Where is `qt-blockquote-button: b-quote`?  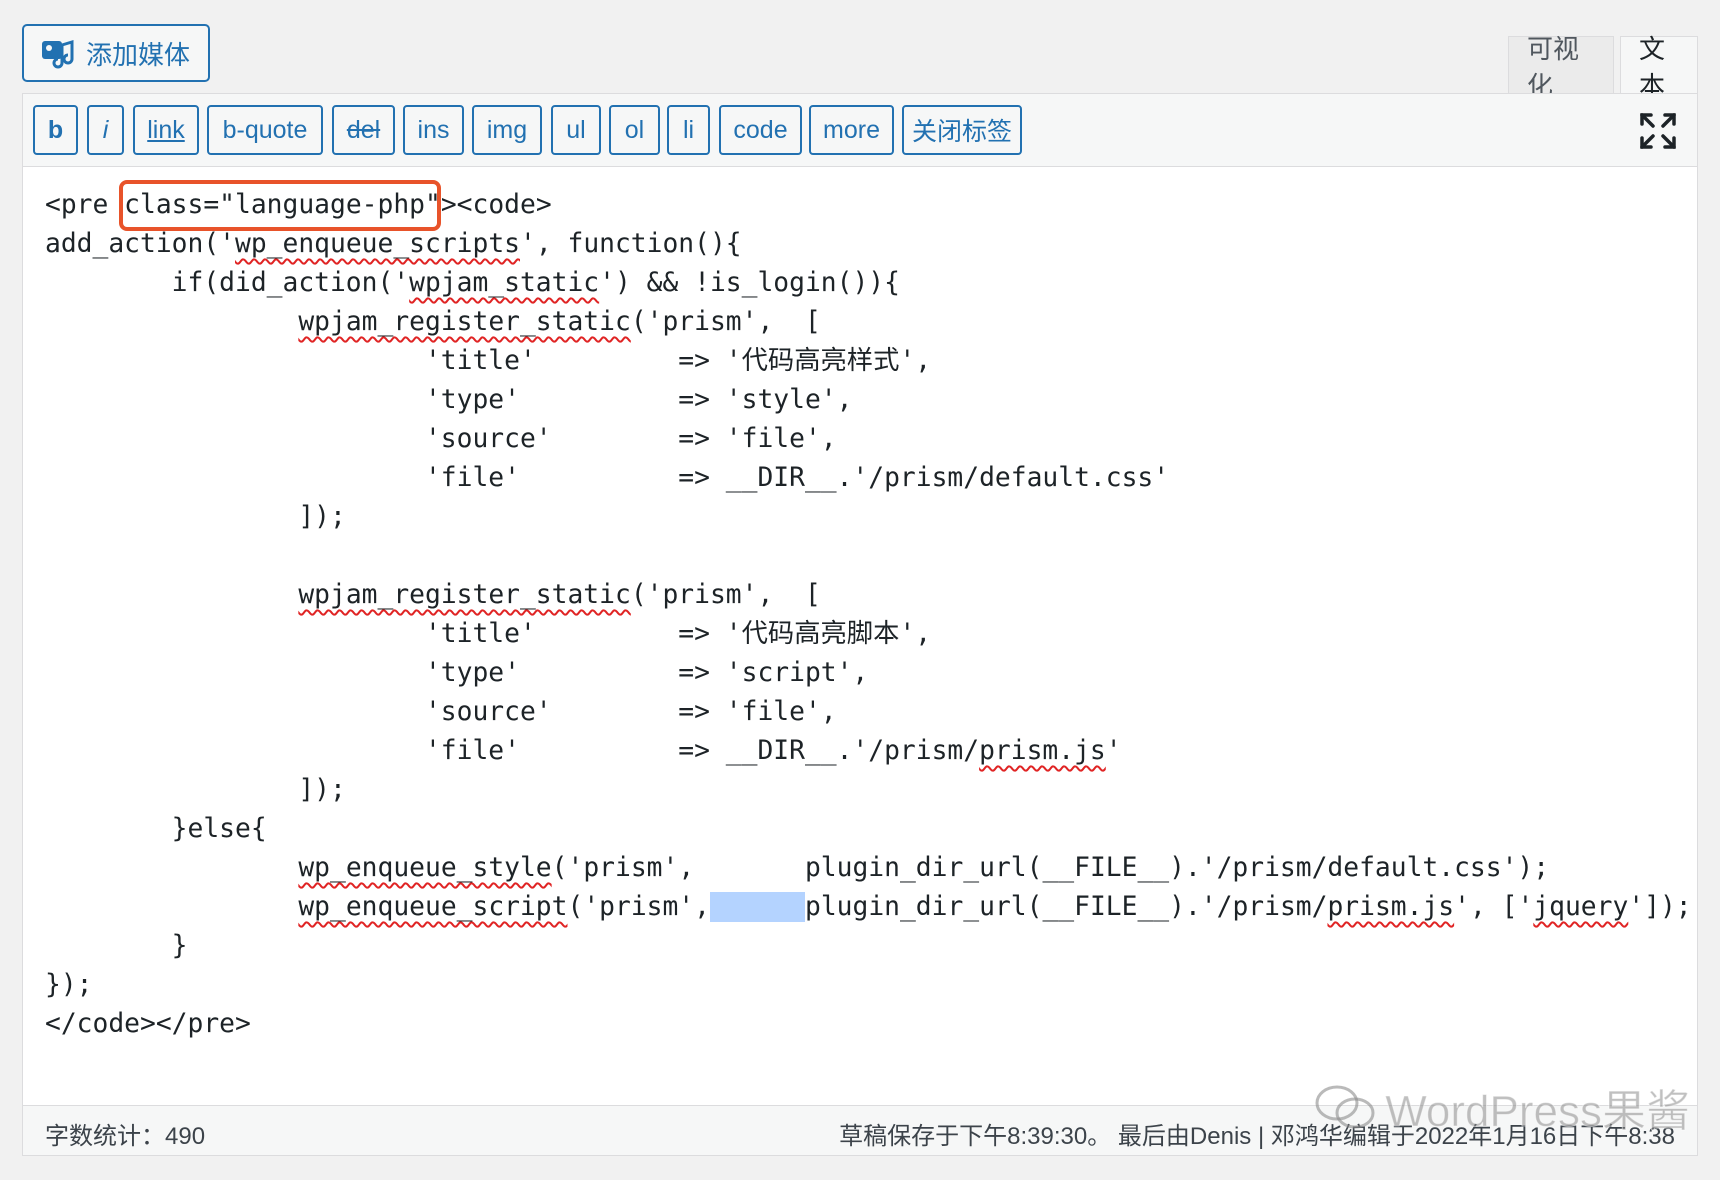
qt-blockquote-button: b-quote is located at coordinates (265, 130).